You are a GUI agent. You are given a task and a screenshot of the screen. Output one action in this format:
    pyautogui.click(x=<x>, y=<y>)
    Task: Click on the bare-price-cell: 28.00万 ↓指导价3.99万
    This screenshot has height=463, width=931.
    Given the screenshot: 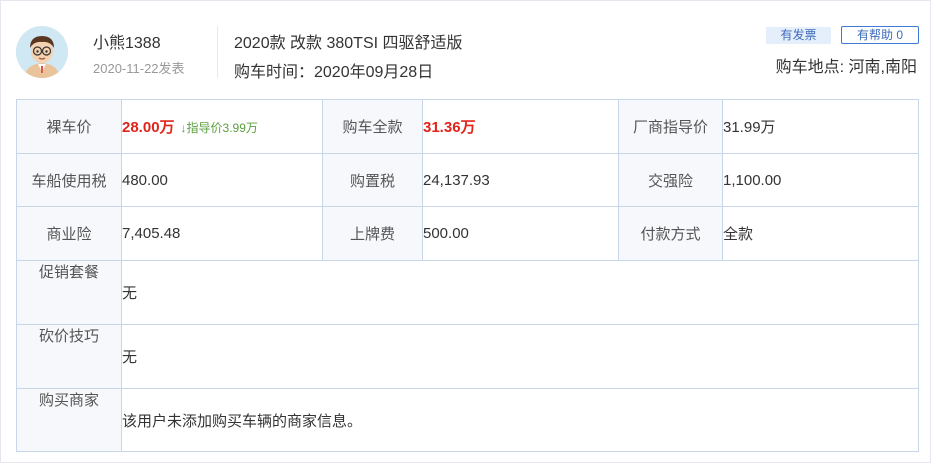 What is the action you would take?
    pyautogui.click(x=222, y=126)
    